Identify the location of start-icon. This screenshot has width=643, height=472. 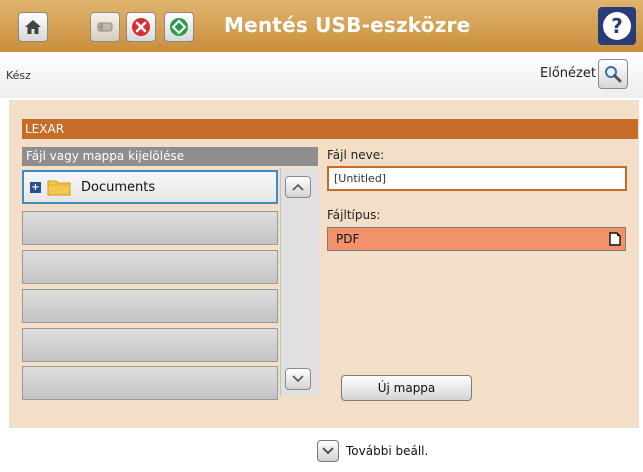
(179, 27).